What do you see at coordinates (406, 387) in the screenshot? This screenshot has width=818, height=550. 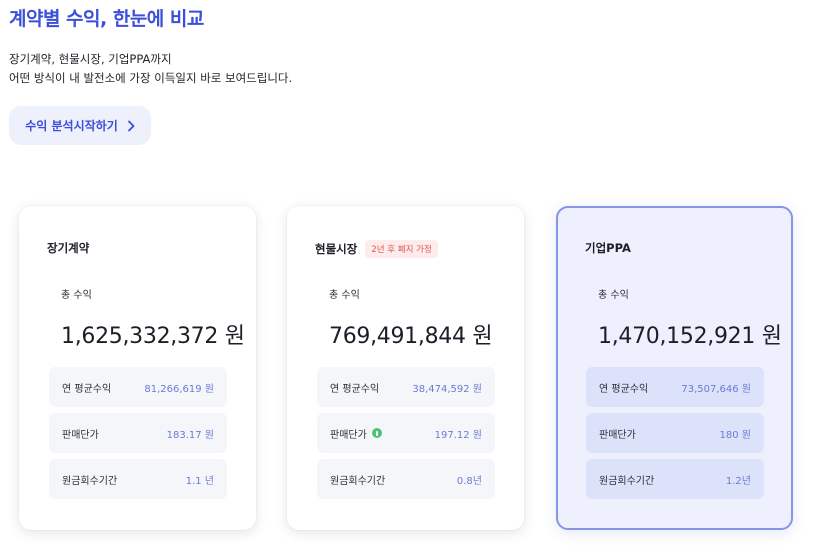 I see `stat-annual-average-revenue: 연 평균수익 38,474,592 원` at bounding box center [406, 387].